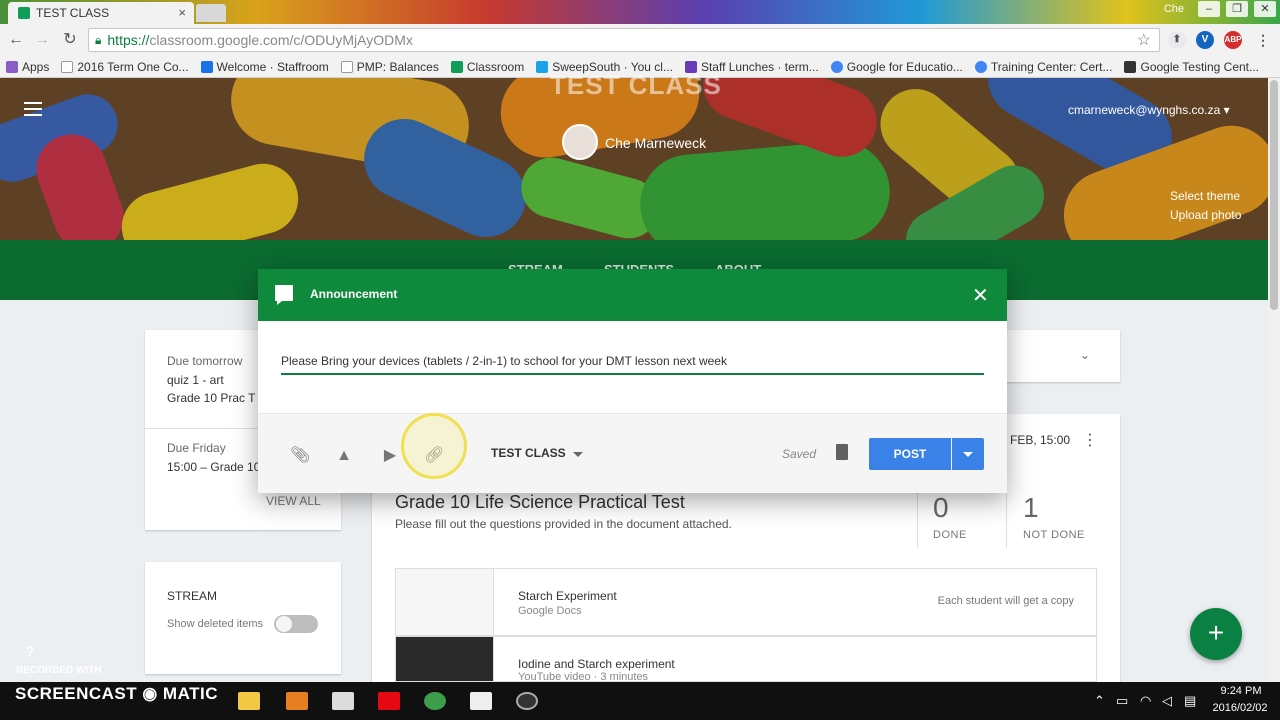  Describe the element at coordinates (1040, 440) in the screenshot. I see `assignment-due-time: FEB, 15:00` at that location.